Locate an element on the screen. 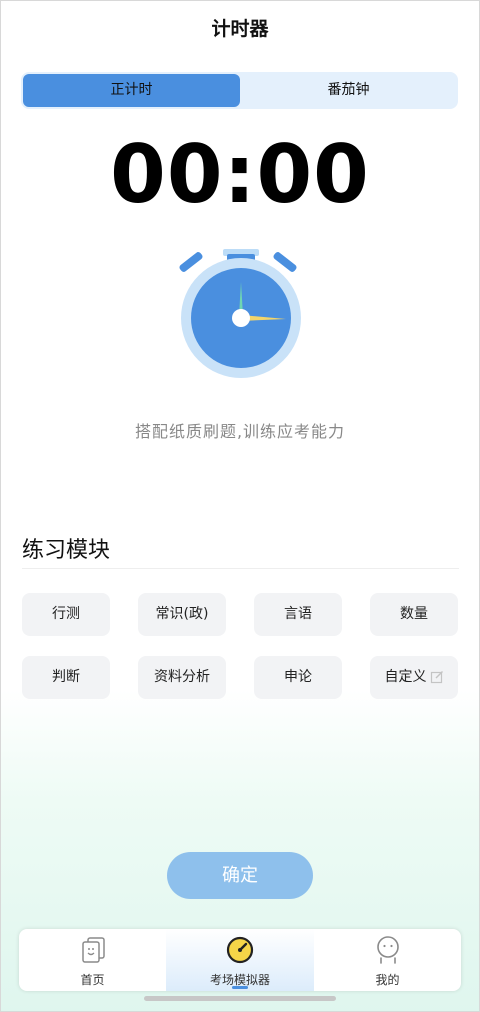 The image size is (480, 1012). module-chip: 资料分析 is located at coordinates (182, 677).